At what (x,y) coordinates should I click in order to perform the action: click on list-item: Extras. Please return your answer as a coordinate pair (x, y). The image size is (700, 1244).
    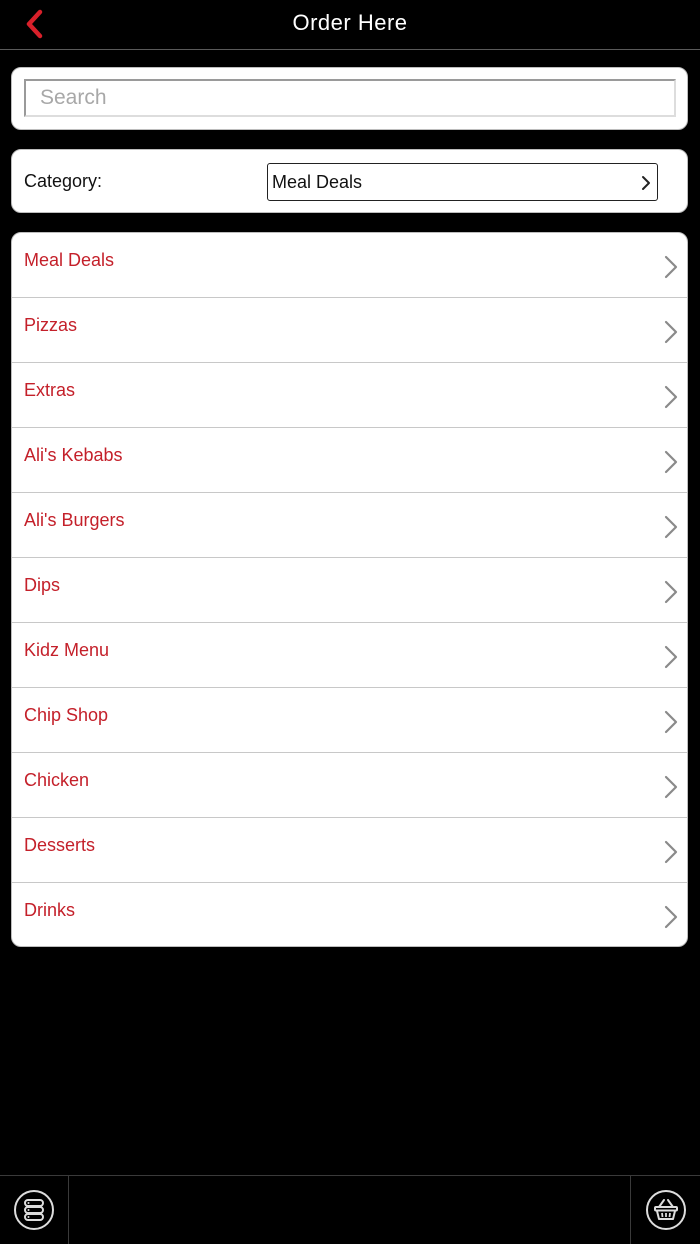
    Looking at the image, I should click on (349, 395).